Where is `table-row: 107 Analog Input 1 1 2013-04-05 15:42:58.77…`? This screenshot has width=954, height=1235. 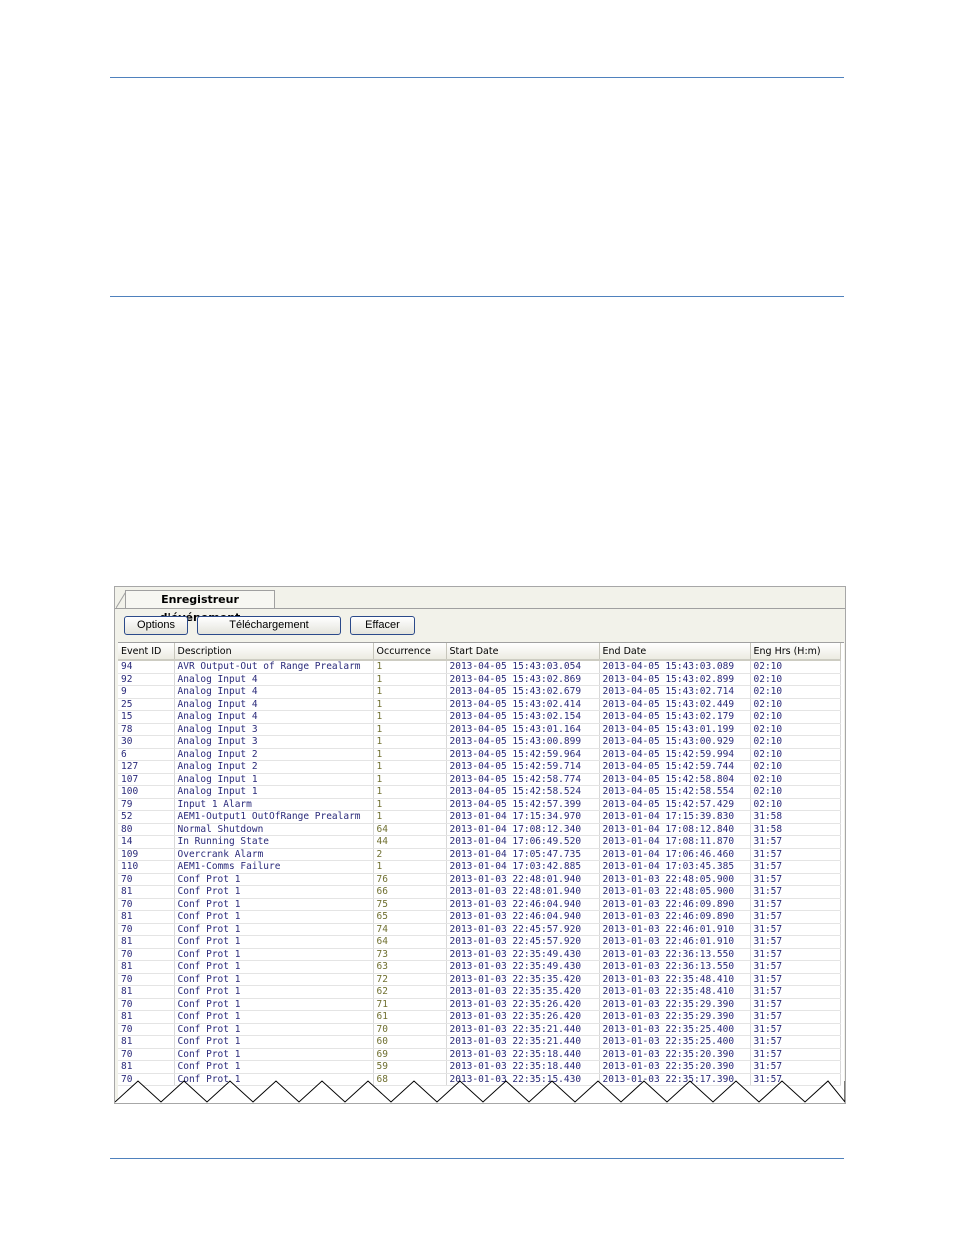 table-row: 107 Analog Input 1 1 2013-04-05 15:42:58.77… is located at coordinates (479, 779).